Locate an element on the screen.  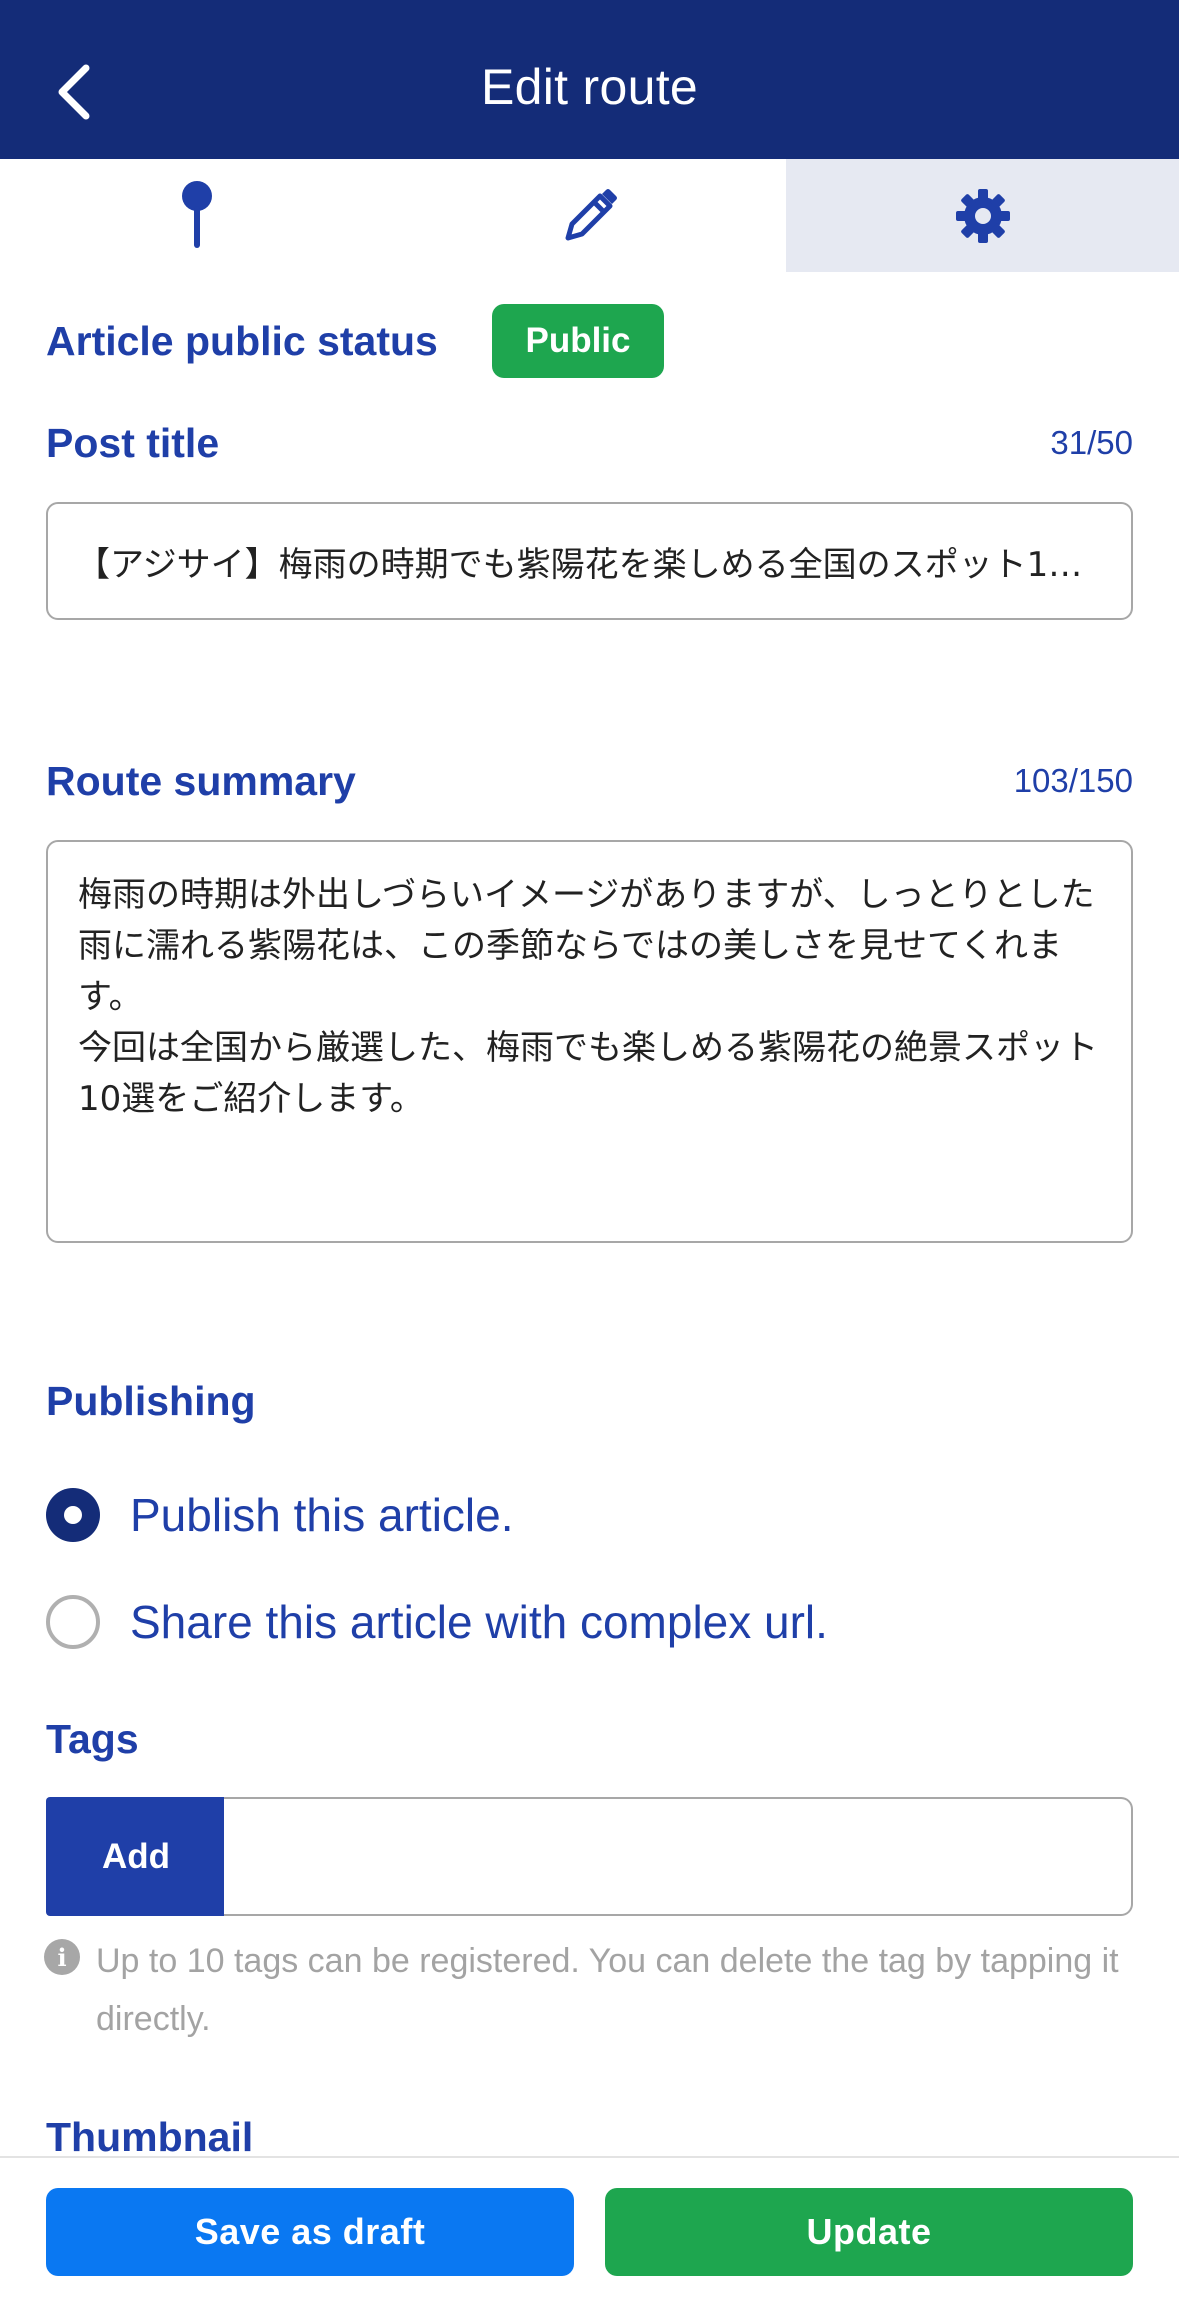
publish-option-label: Publish this article. is located at coordinates (322, 1515).